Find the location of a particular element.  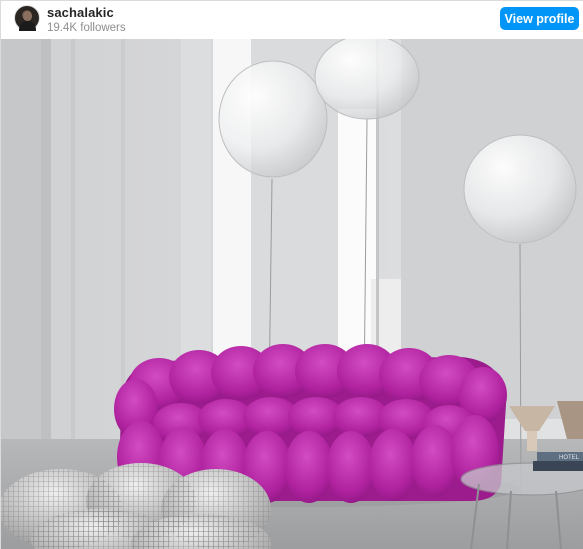

avatar is located at coordinates (27, 18).